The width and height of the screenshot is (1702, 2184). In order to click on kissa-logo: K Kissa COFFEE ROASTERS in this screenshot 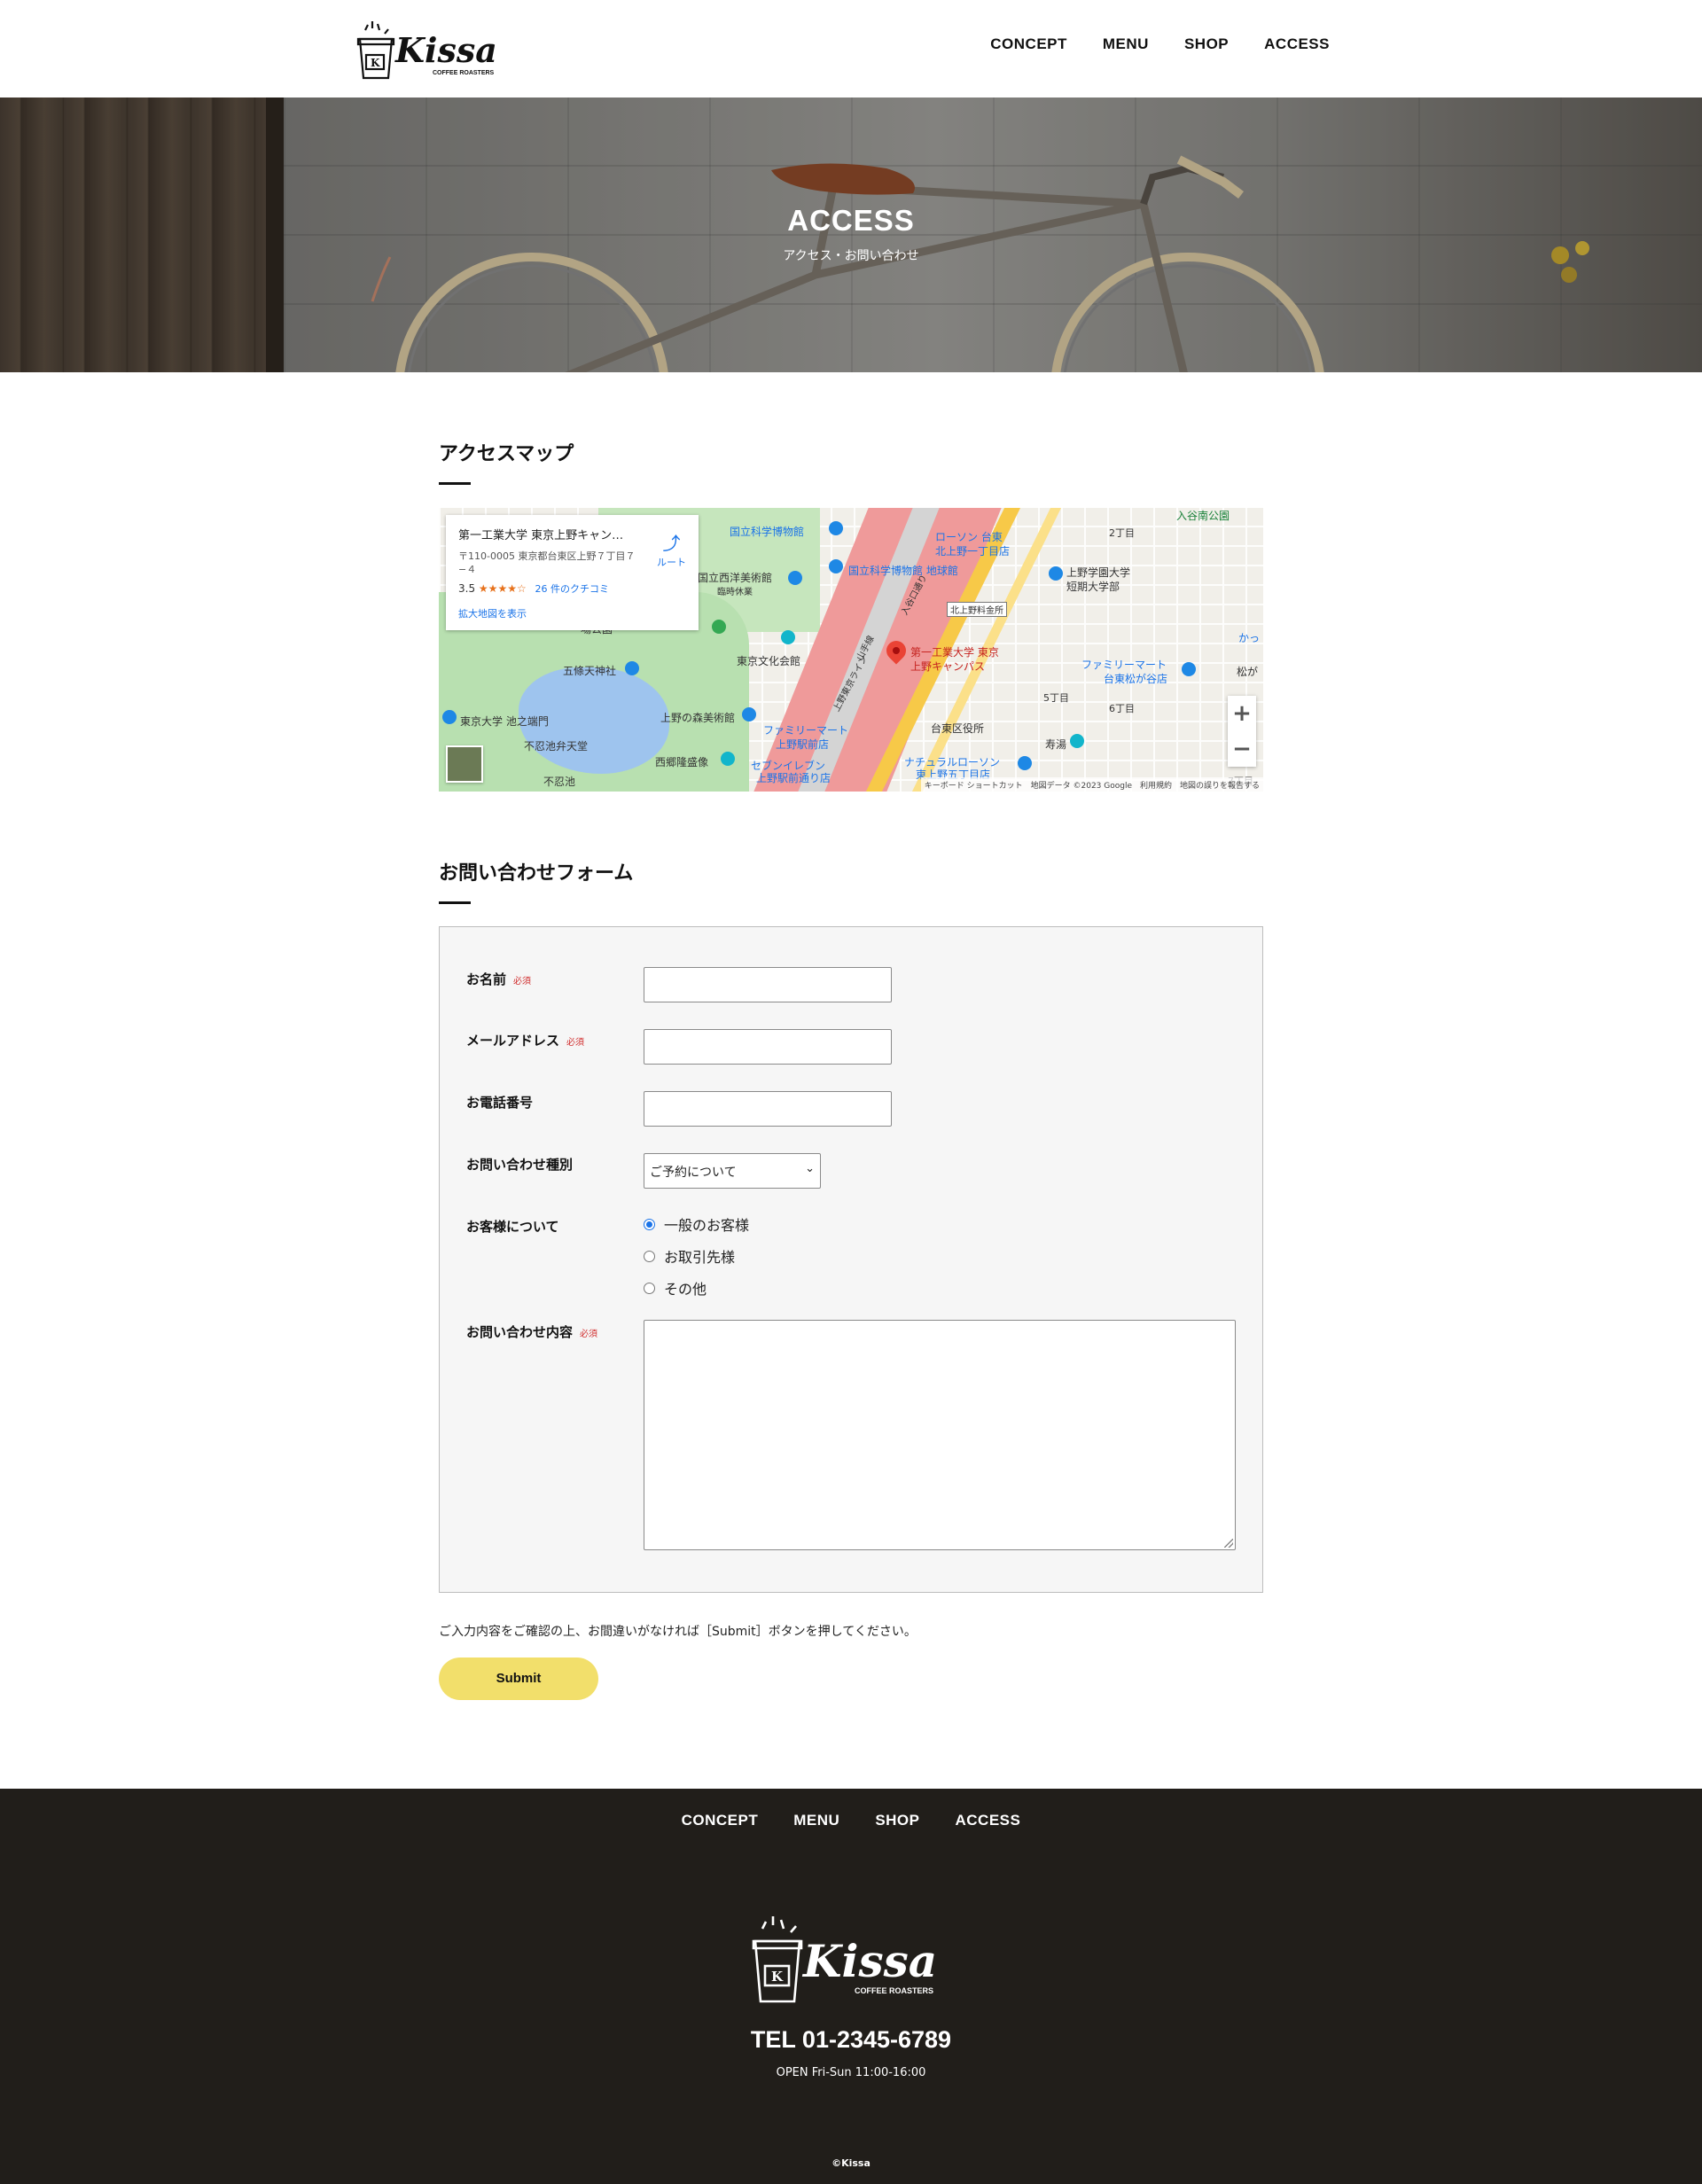, I will do `click(431, 47)`.